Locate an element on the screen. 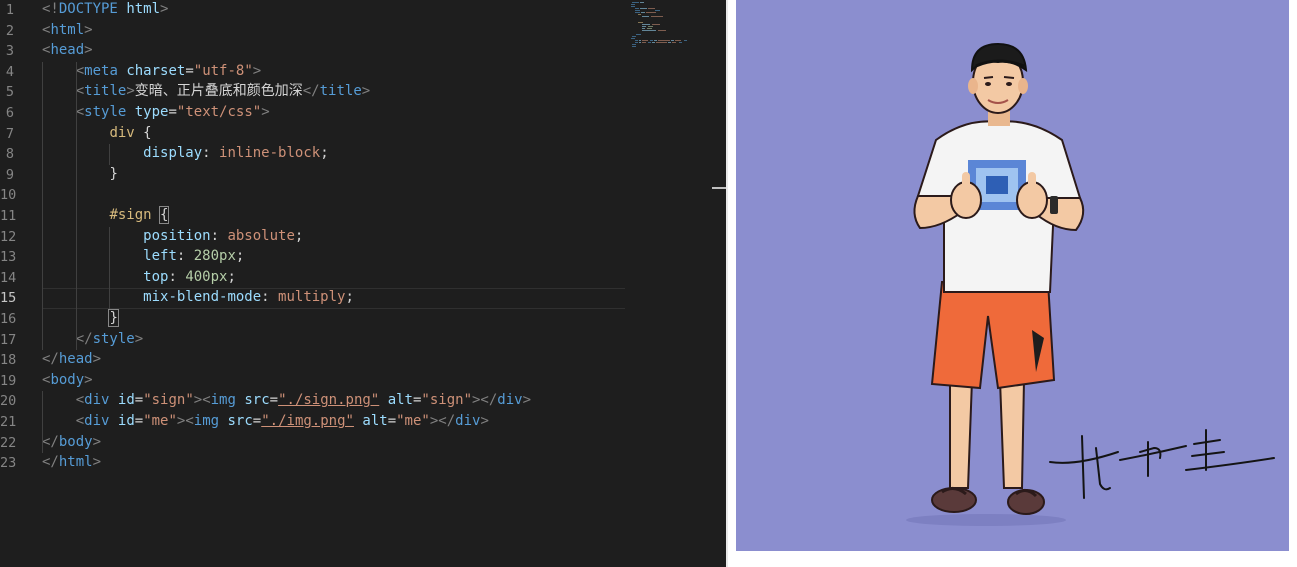 The height and width of the screenshot is (567, 1297). code-line: #sign { is located at coordinates (106, 215).